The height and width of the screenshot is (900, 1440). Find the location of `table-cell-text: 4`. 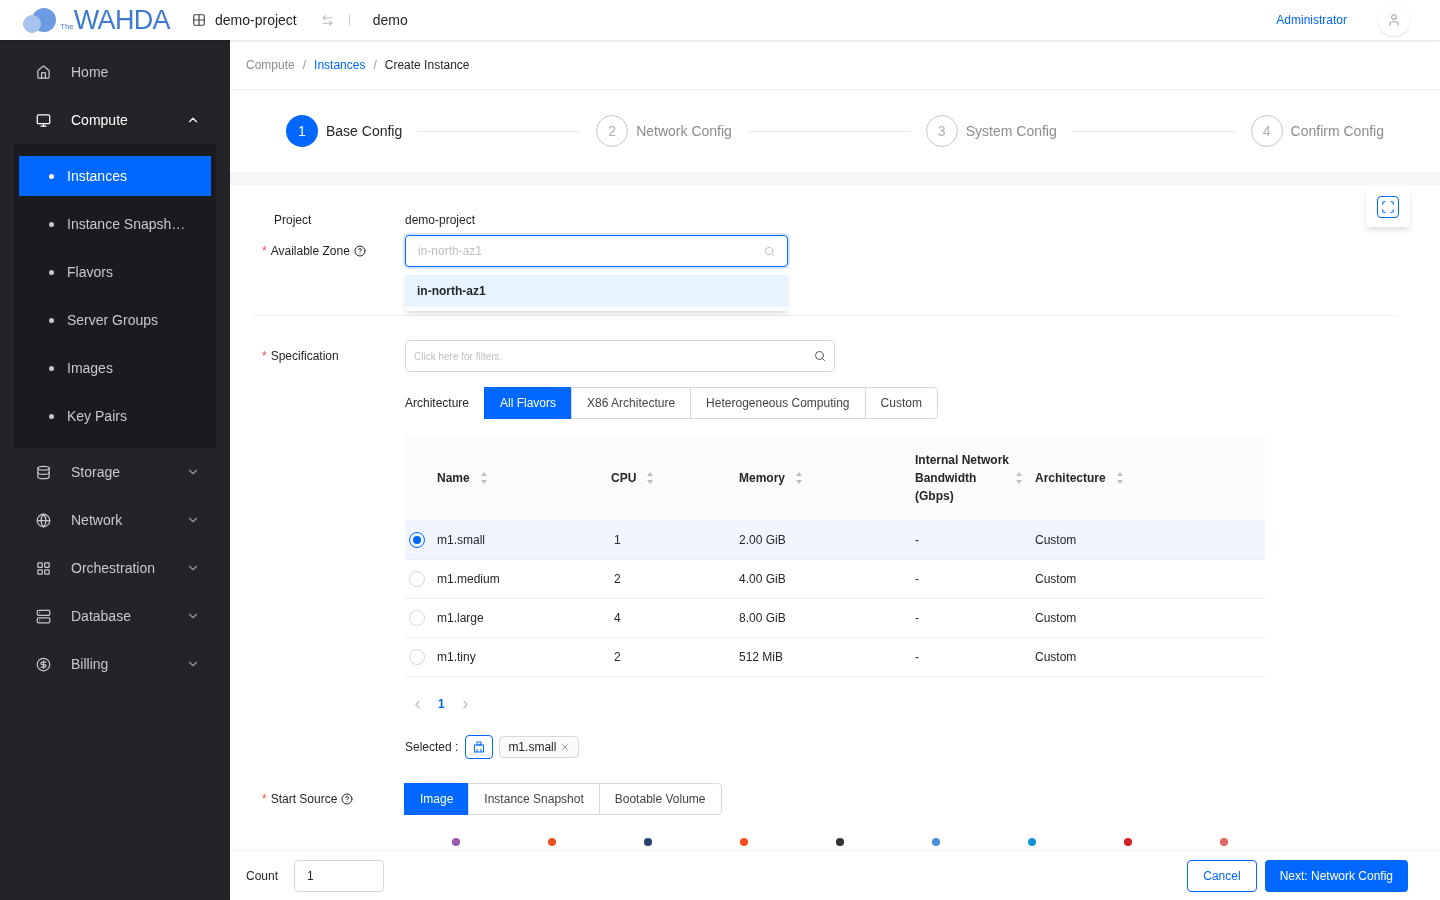

table-cell-text: 4 is located at coordinates (617, 618).